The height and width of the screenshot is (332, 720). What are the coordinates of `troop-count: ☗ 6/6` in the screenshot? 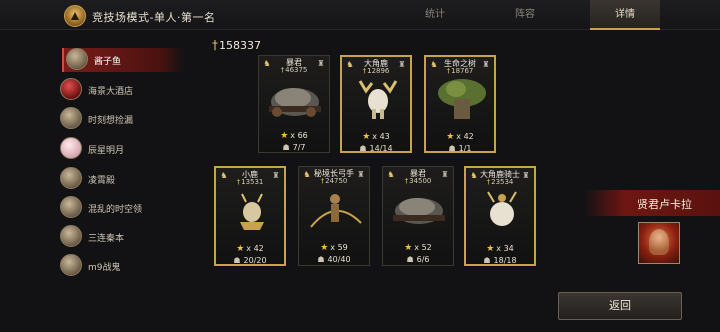 It's located at (418, 259).